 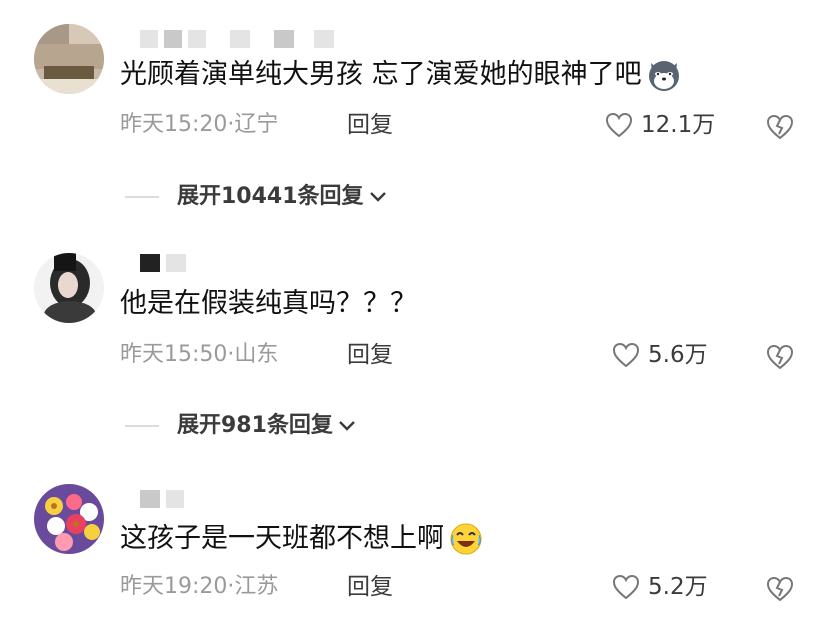 I want to click on comment-meta: 昨天19:20·江苏, so click(x=199, y=587).